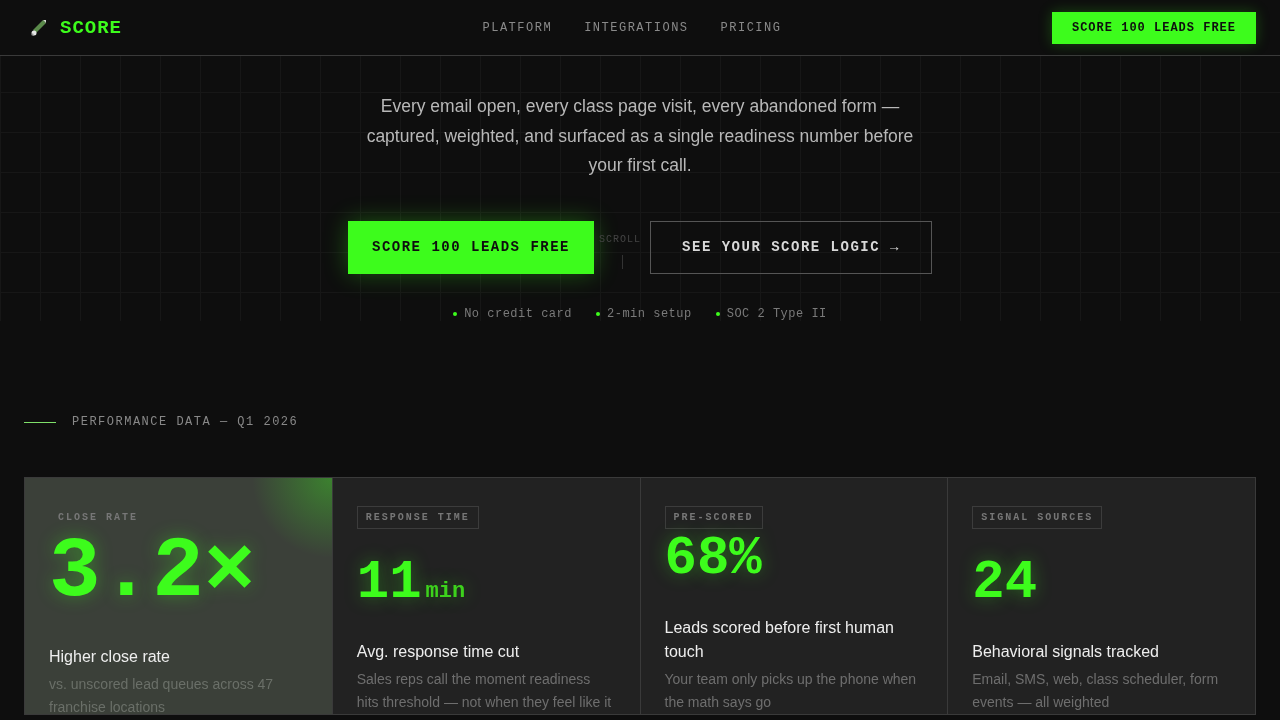 The height and width of the screenshot is (720, 1280). Describe the element at coordinates (1153, 27) in the screenshot. I see `cta-button: SCORE 100 LEADS FREE` at that location.